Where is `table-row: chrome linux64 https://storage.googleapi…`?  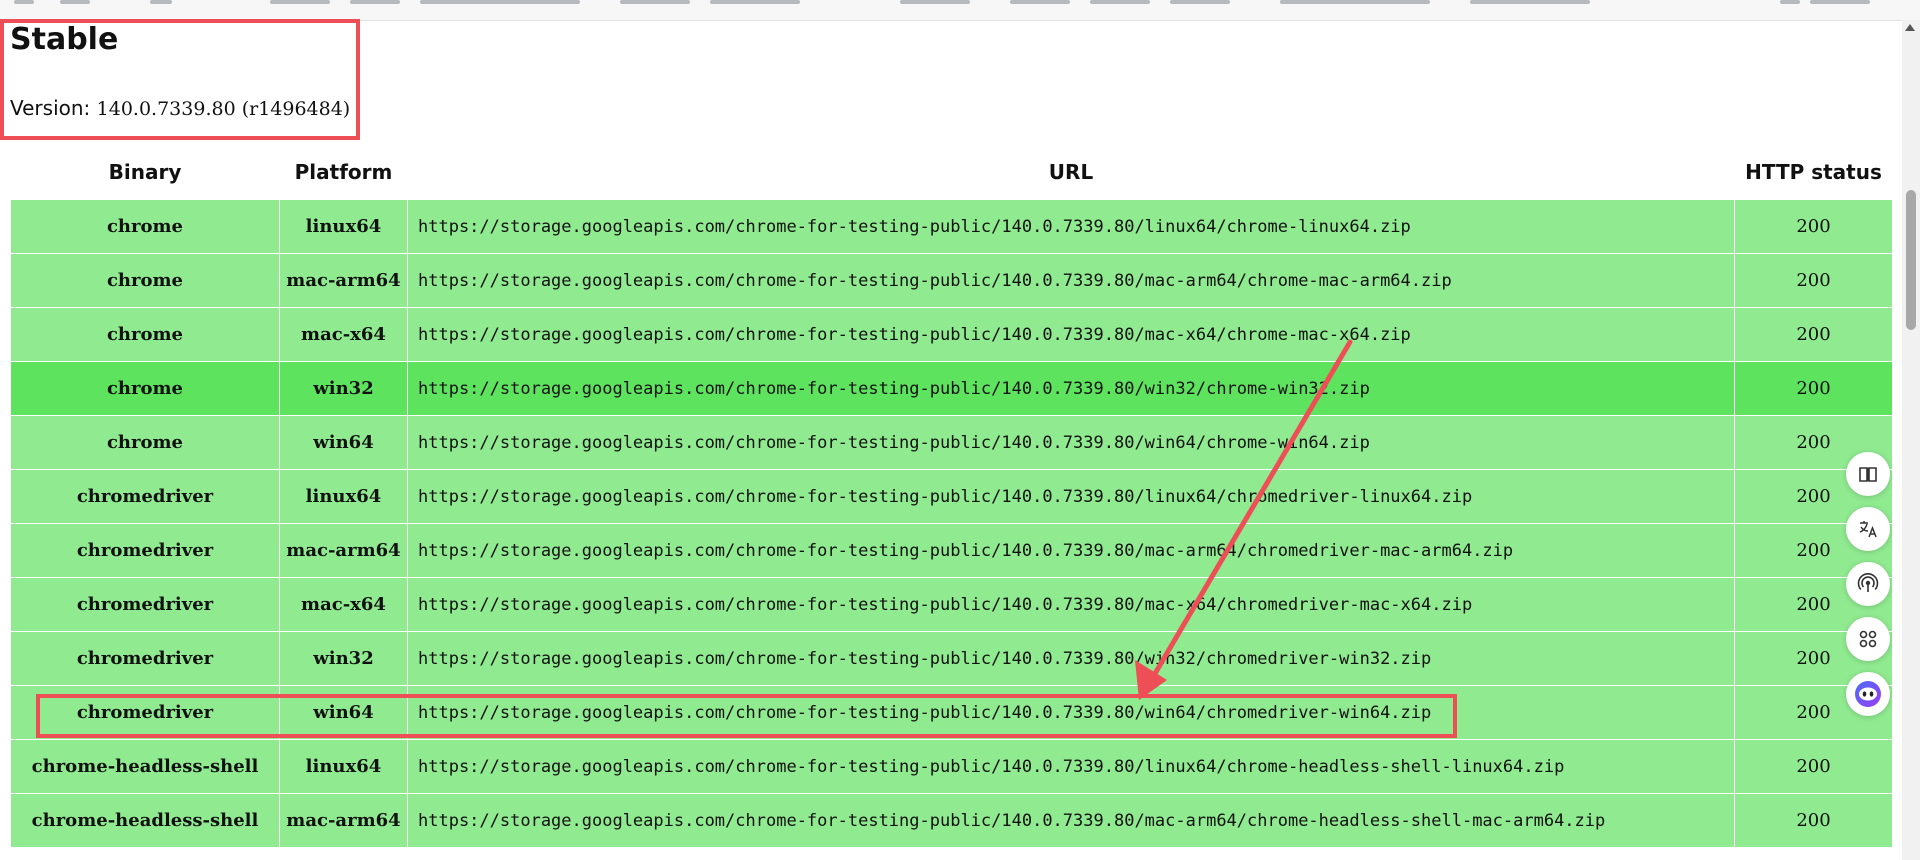
table-row: chrome linux64 https://storage.googleapi… is located at coordinates (951, 226).